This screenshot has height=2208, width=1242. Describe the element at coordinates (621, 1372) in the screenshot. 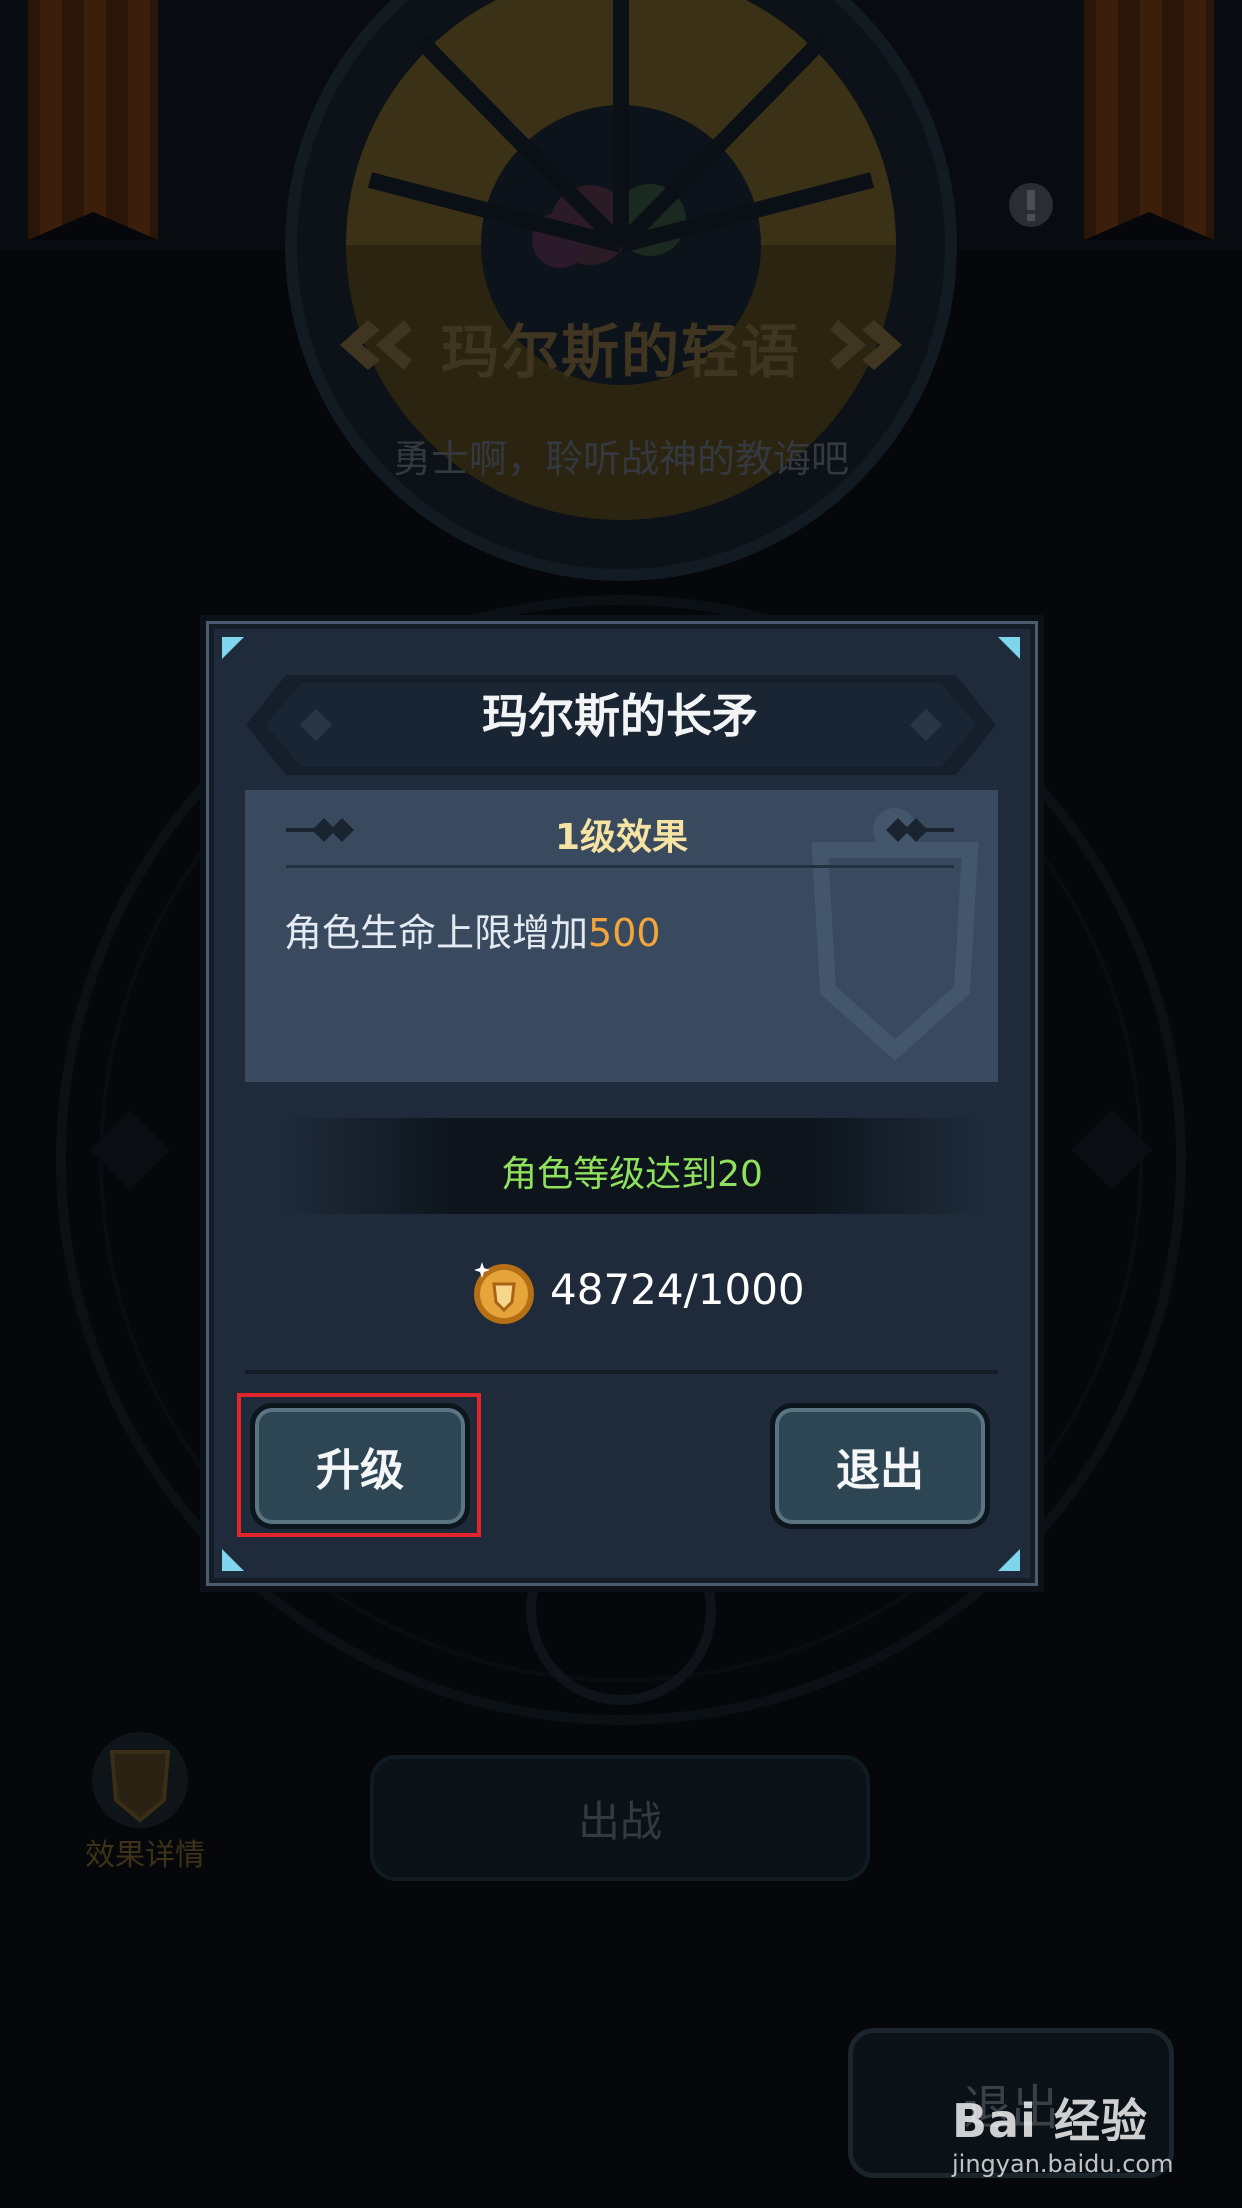

I see `button-divider` at that location.